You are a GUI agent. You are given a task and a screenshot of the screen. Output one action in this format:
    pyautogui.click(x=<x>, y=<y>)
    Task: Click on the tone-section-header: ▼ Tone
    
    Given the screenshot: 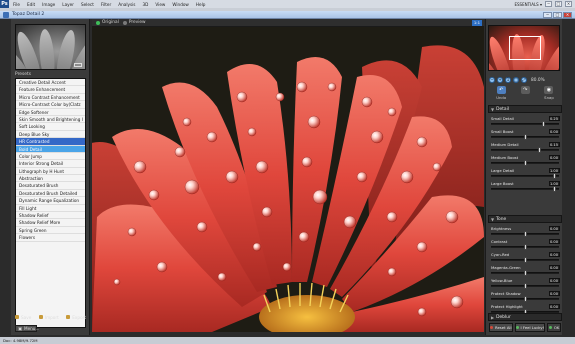 What is the action you would take?
    pyautogui.click(x=525, y=219)
    